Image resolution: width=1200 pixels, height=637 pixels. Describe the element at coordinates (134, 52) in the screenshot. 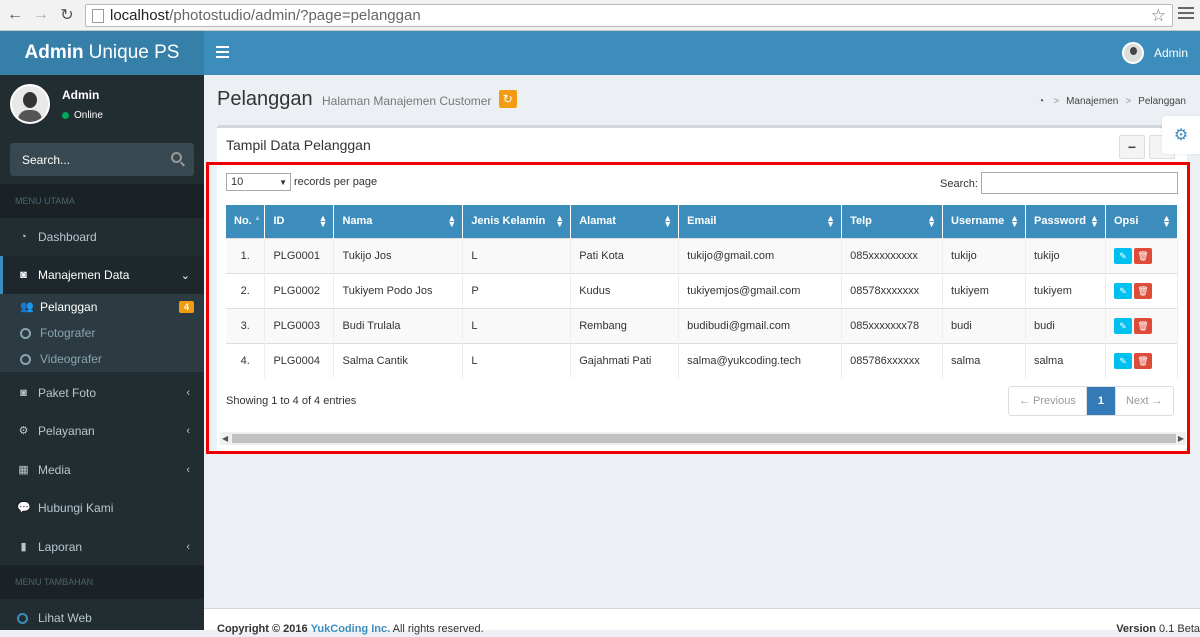

I see `logo-rest: Unique PS` at that location.